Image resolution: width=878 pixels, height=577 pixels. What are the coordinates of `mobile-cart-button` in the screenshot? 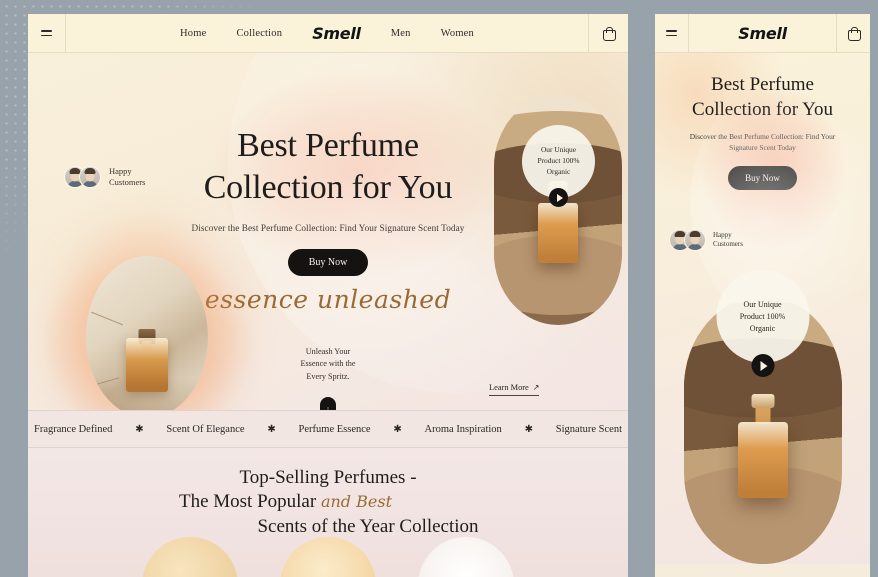 It's located at (853, 33).